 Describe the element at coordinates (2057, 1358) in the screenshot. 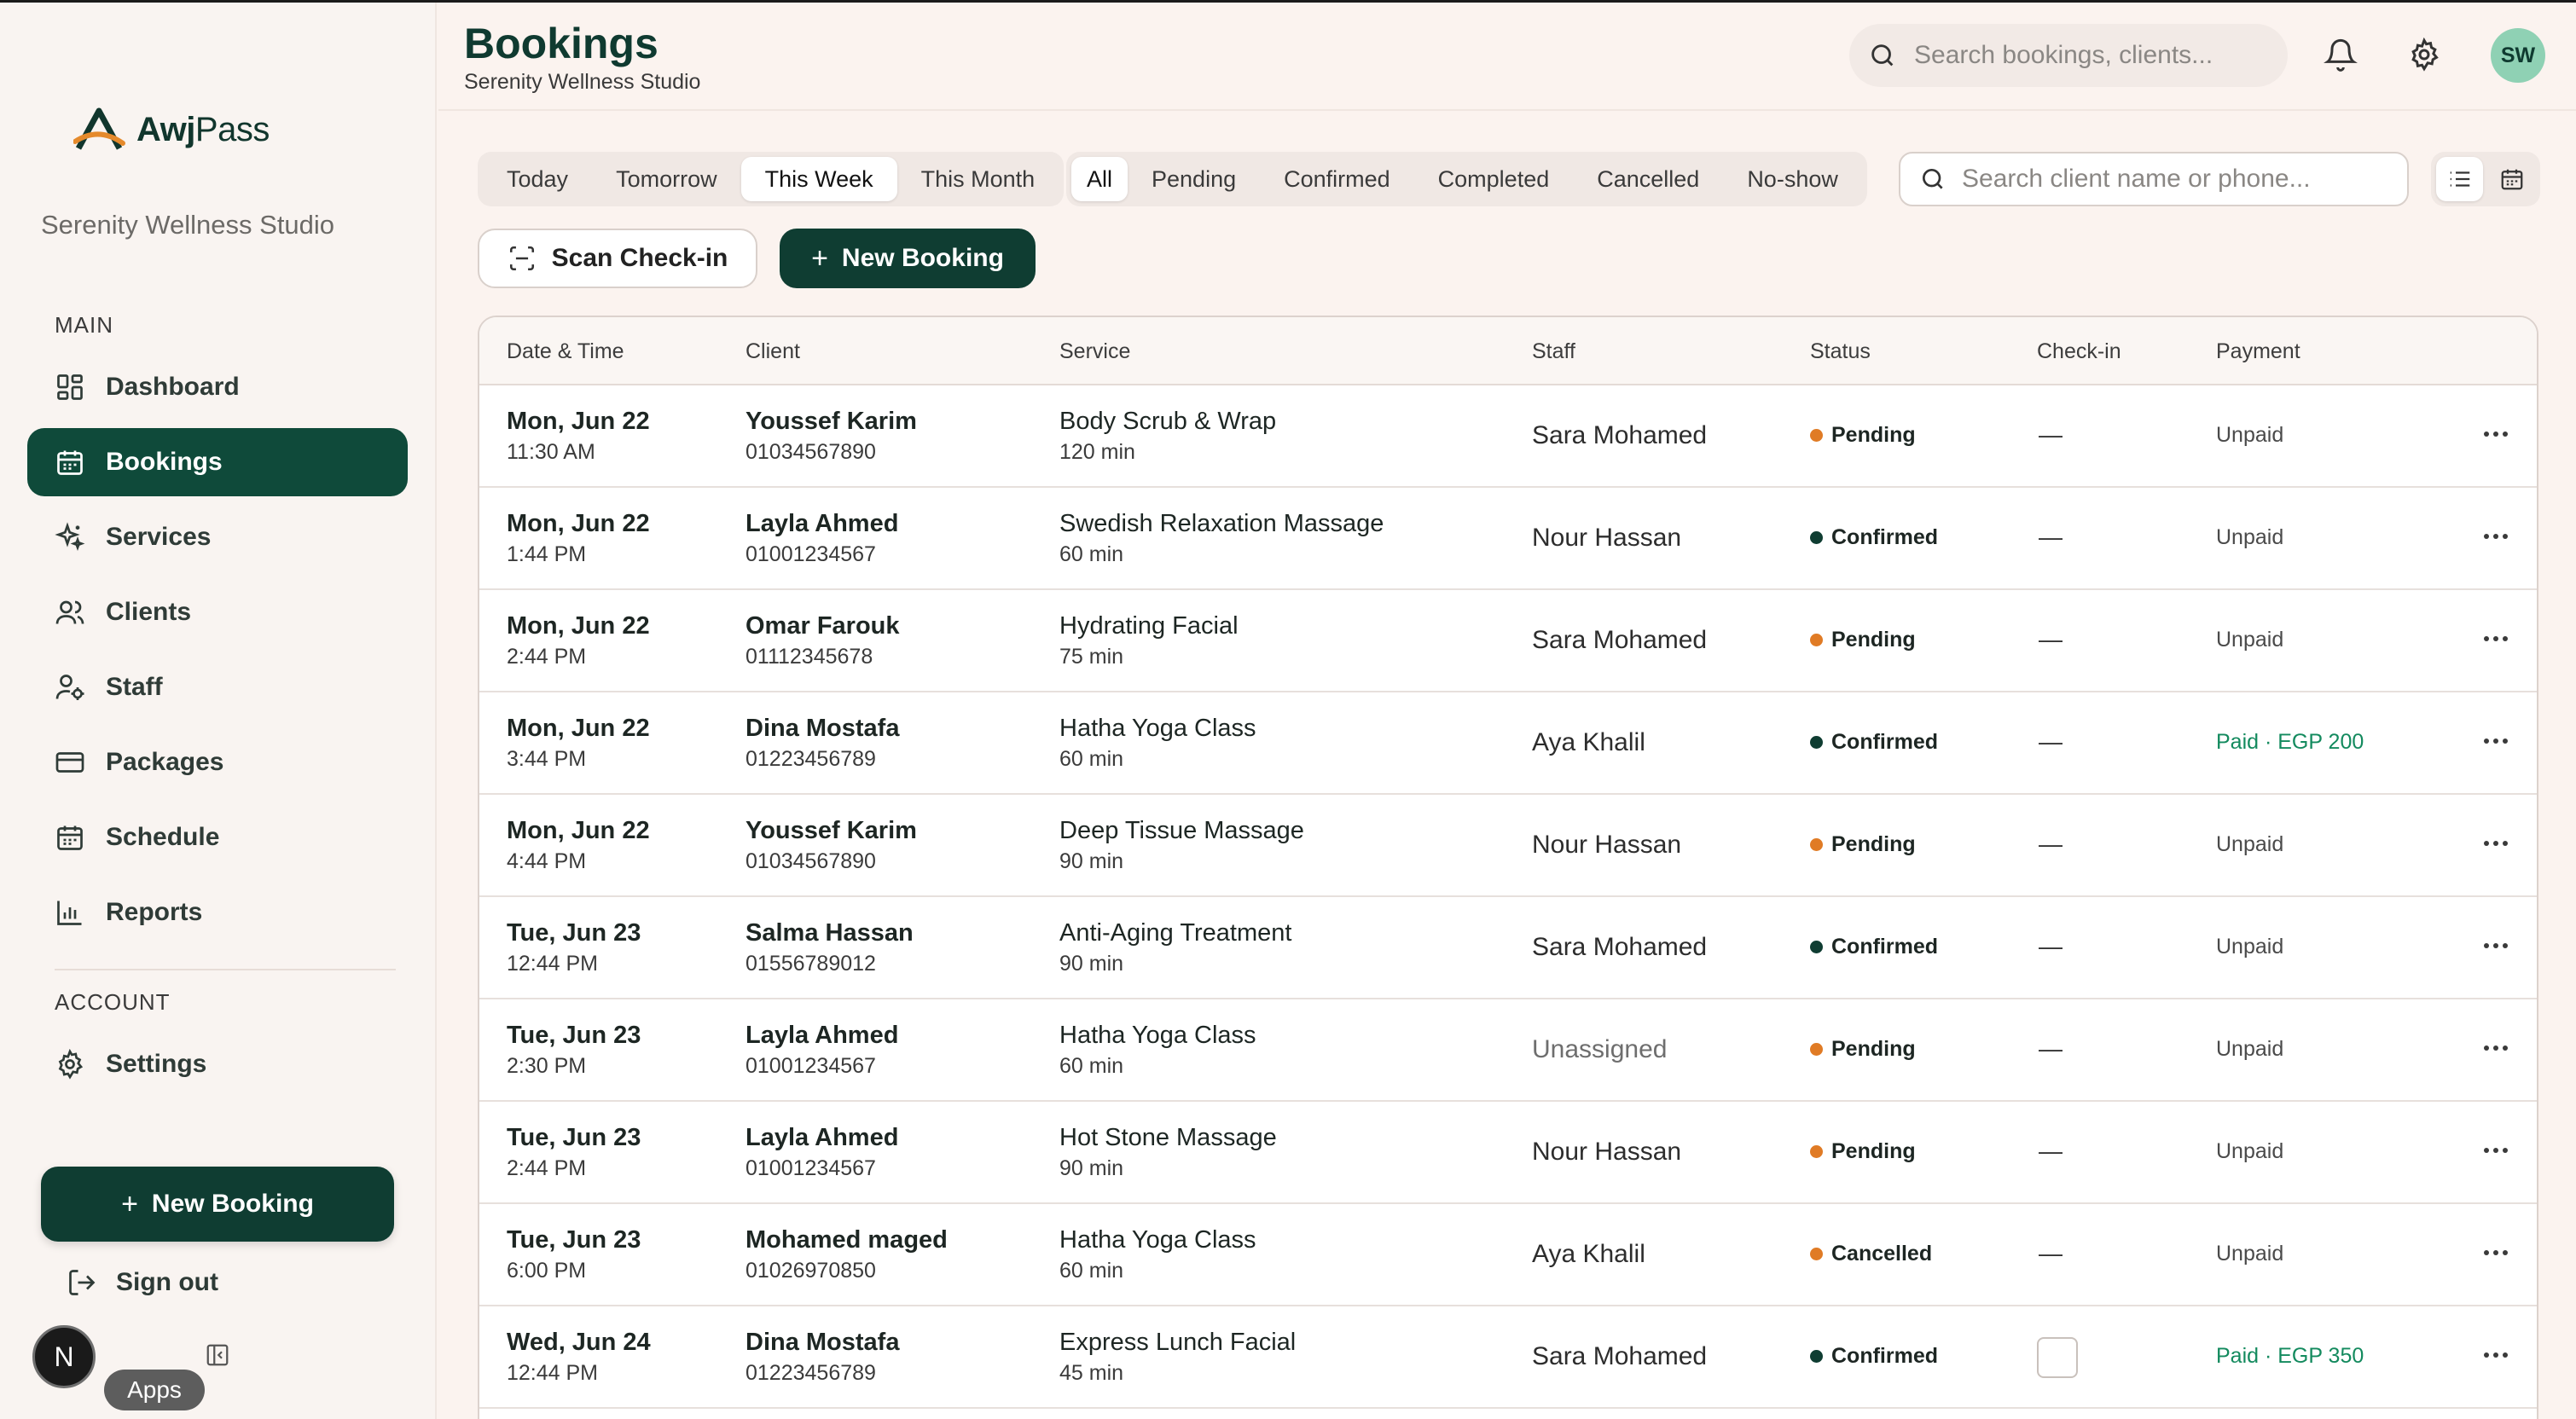

I see `check-in-checkbox` at that location.